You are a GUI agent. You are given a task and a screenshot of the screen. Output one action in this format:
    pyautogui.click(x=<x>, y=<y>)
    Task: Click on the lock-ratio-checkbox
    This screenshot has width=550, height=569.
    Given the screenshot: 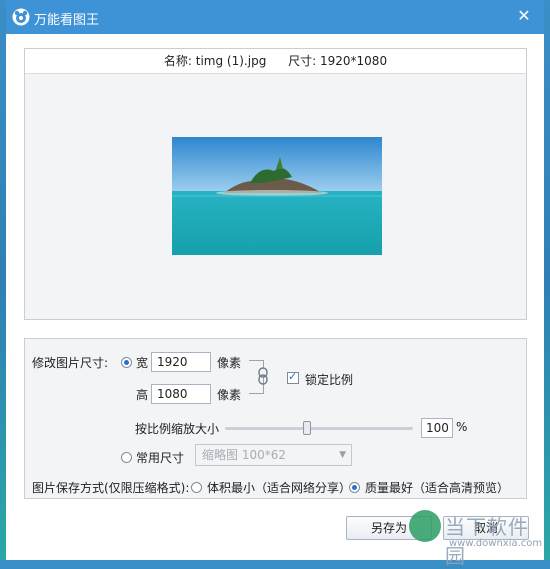 What is the action you would take?
    pyautogui.click(x=293, y=377)
    